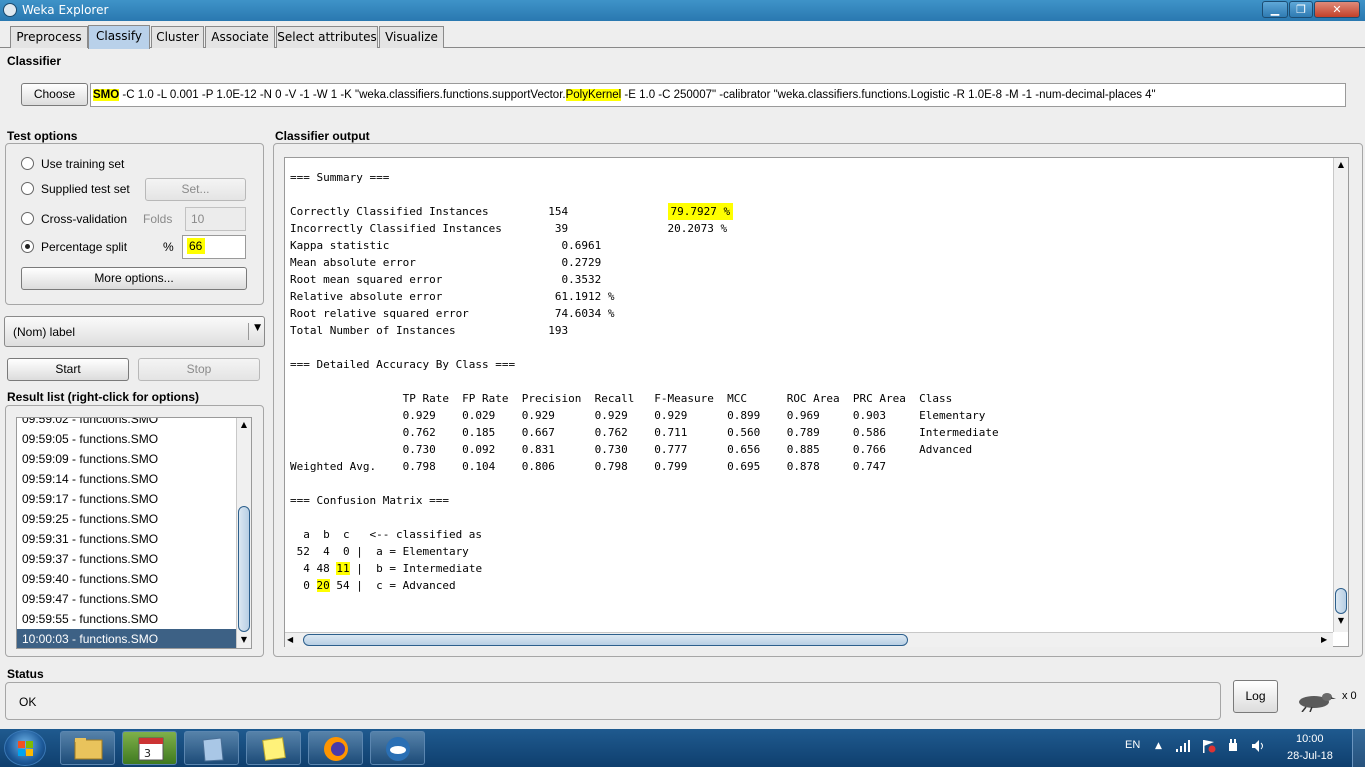 This screenshot has height=767, width=1365. What do you see at coordinates (1233, 746) in the screenshot?
I see `power-plug-icon` at bounding box center [1233, 746].